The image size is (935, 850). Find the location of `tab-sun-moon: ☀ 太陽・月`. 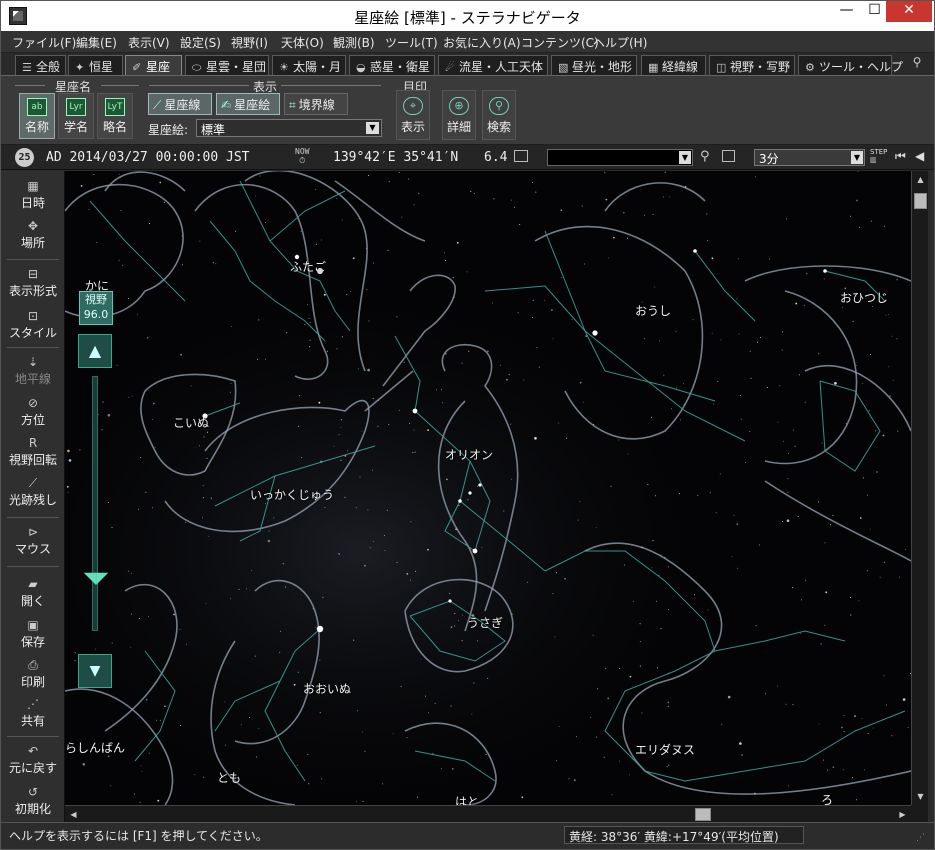

tab-sun-moon: ☀ 太陽・月 is located at coordinates (309, 65).